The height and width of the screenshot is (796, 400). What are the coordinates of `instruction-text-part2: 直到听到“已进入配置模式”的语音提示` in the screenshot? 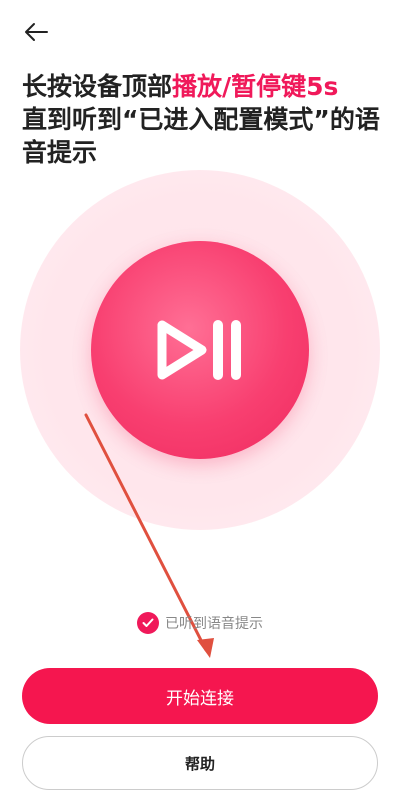 It's located at (201, 136).